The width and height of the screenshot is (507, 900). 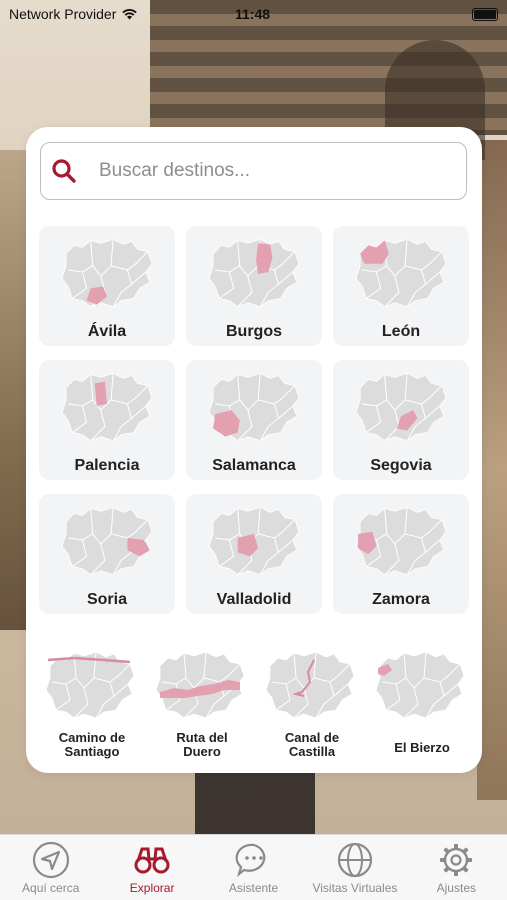 I want to click on tab-label: Ajustes, so click(x=456, y=888).